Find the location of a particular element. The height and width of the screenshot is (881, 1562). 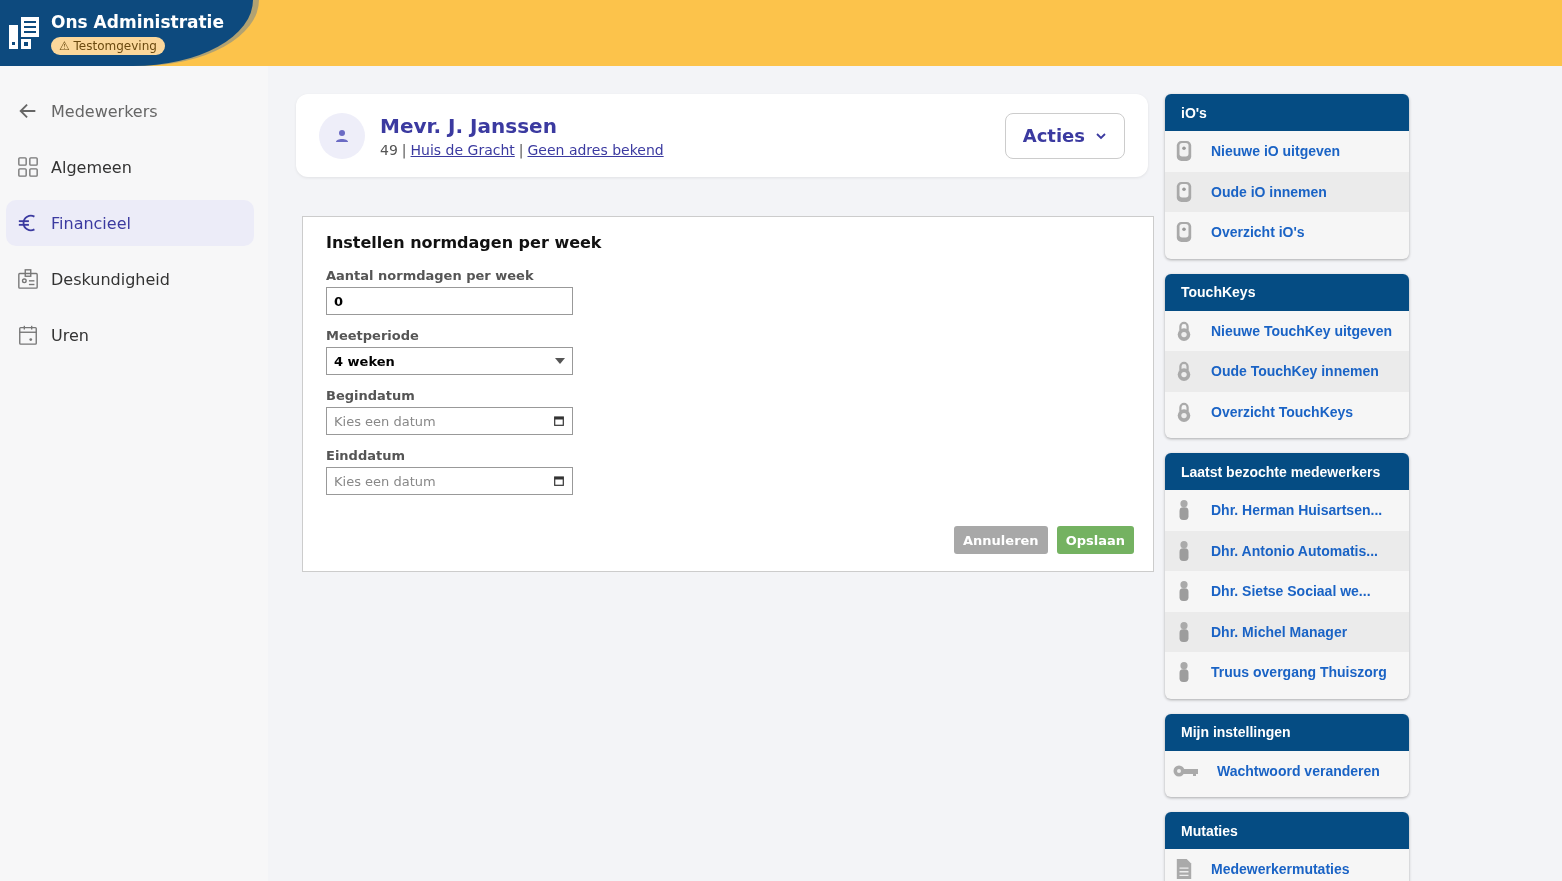

app-title: Ons Administratie is located at coordinates (137, 21).